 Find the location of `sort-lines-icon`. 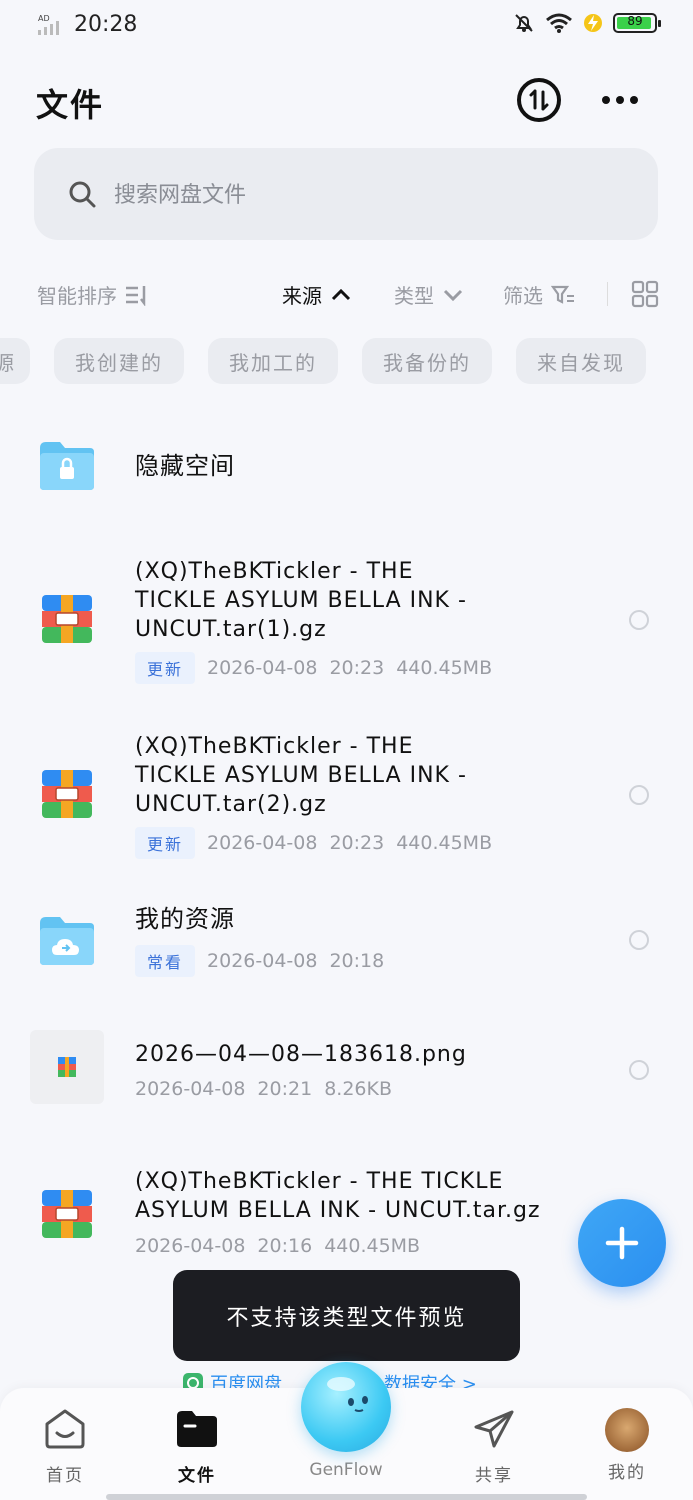

sort-lines-icon is located at coordinates (136, 295).